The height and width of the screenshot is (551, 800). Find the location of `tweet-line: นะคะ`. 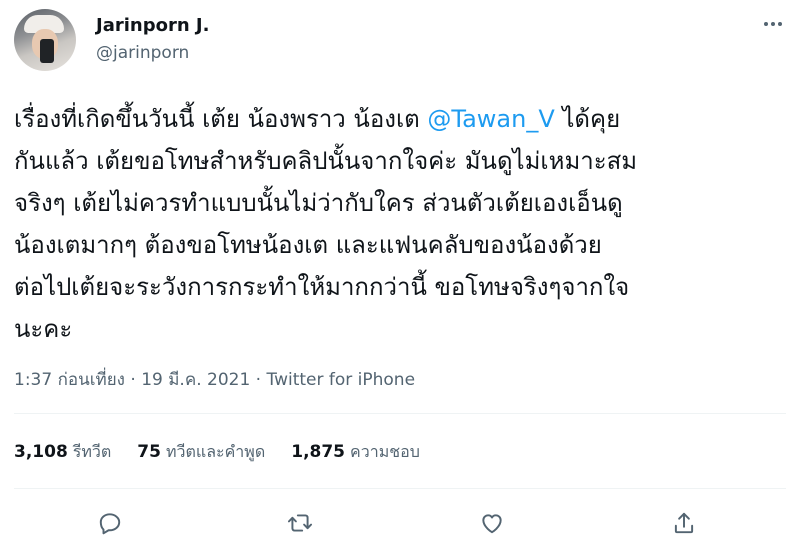

tweet-line: นะคะ is located at coordinates (43, 329).